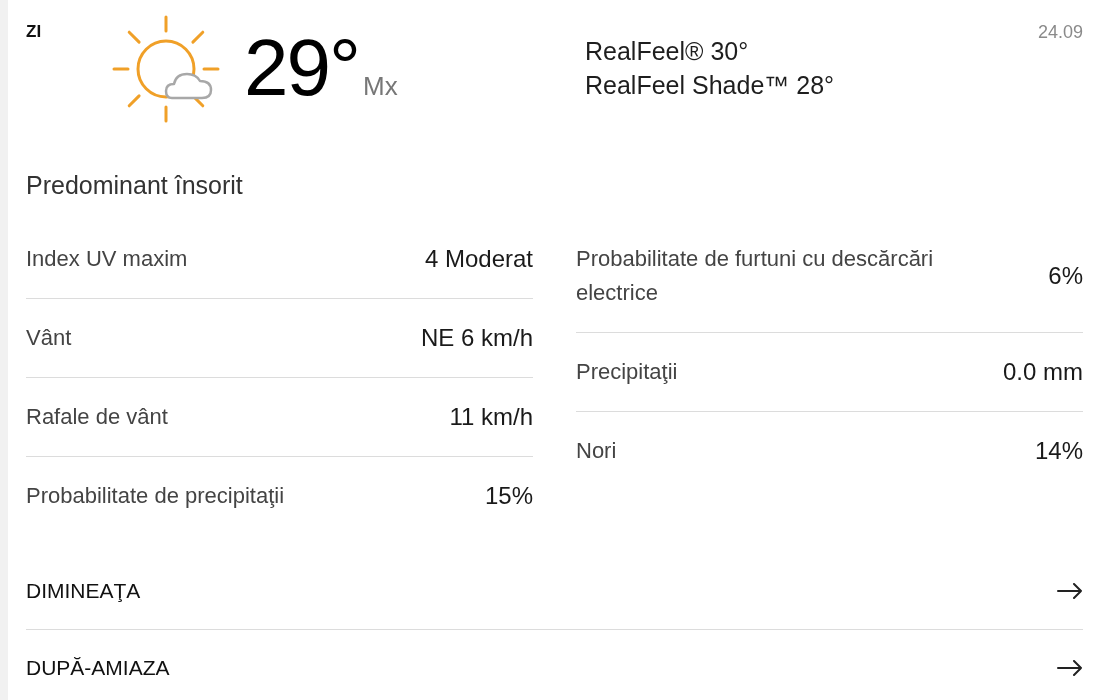 Image resolution: width=1100 pixels, height=700 pixels. Describe the element at coordinates (508, 496) in the screenshot. I see `detail-value: 15%` at that location.